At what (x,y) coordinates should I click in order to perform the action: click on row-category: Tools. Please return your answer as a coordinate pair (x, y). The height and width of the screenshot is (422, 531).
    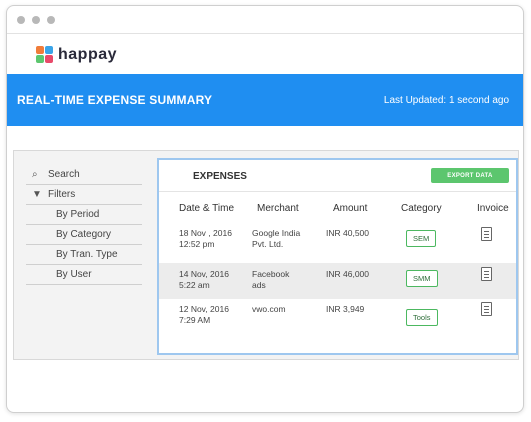
    Looking at the image, I should click on (422, 317).